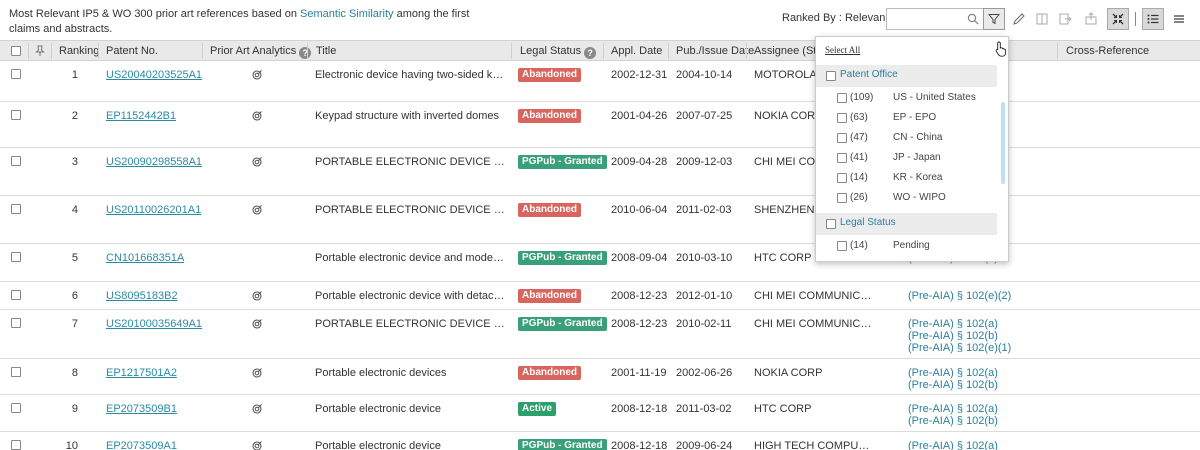 This screenshot has width=1200, height=450. What do you see at coordinates (132, 51) in the screenshot?
I see `column-header-patent-no: Patent No.` at bounding box center [132, 51].